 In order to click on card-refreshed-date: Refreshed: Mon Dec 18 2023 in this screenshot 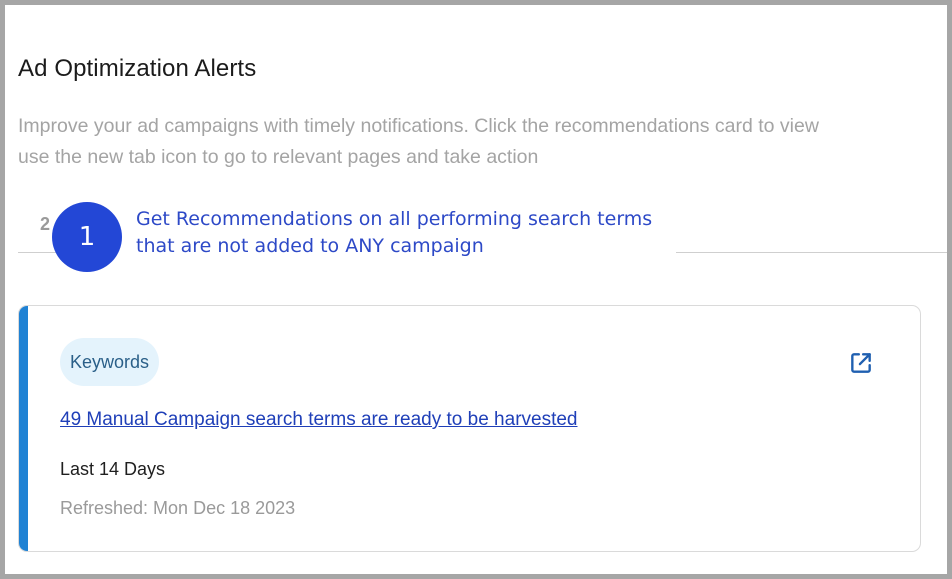, I will do `click(178, 508)`.